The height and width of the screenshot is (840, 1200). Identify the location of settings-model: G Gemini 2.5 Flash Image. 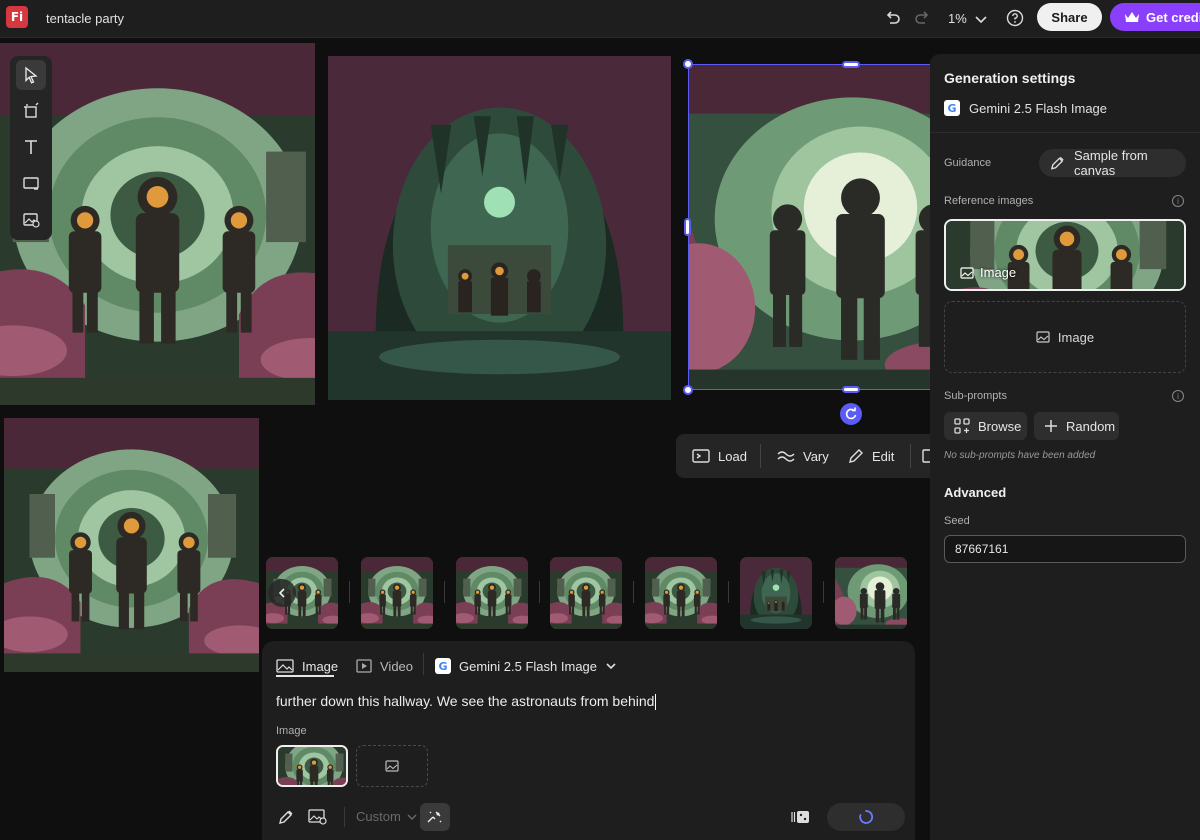
(1025, 108).